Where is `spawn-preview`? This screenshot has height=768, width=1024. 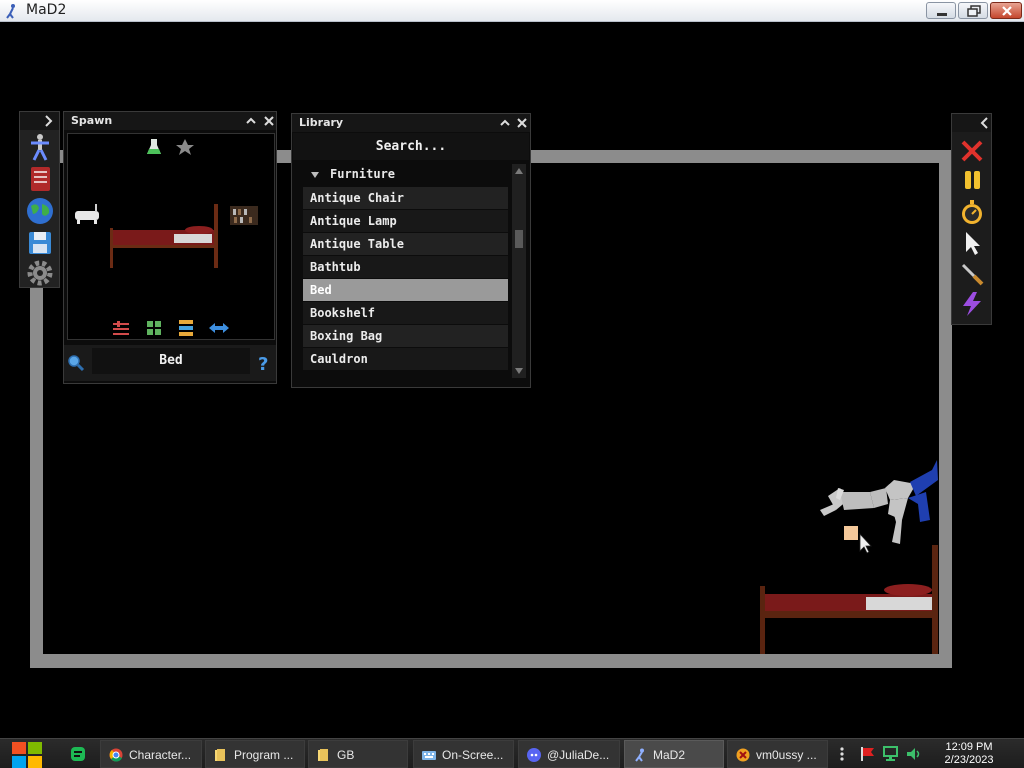 spawn-preview is located at coordinates (171, 236).